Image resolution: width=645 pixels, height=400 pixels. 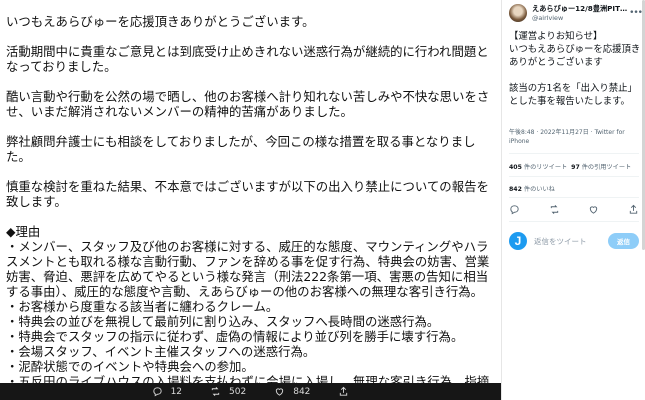 I want to click on reply-input, so click(x=569, y=241).